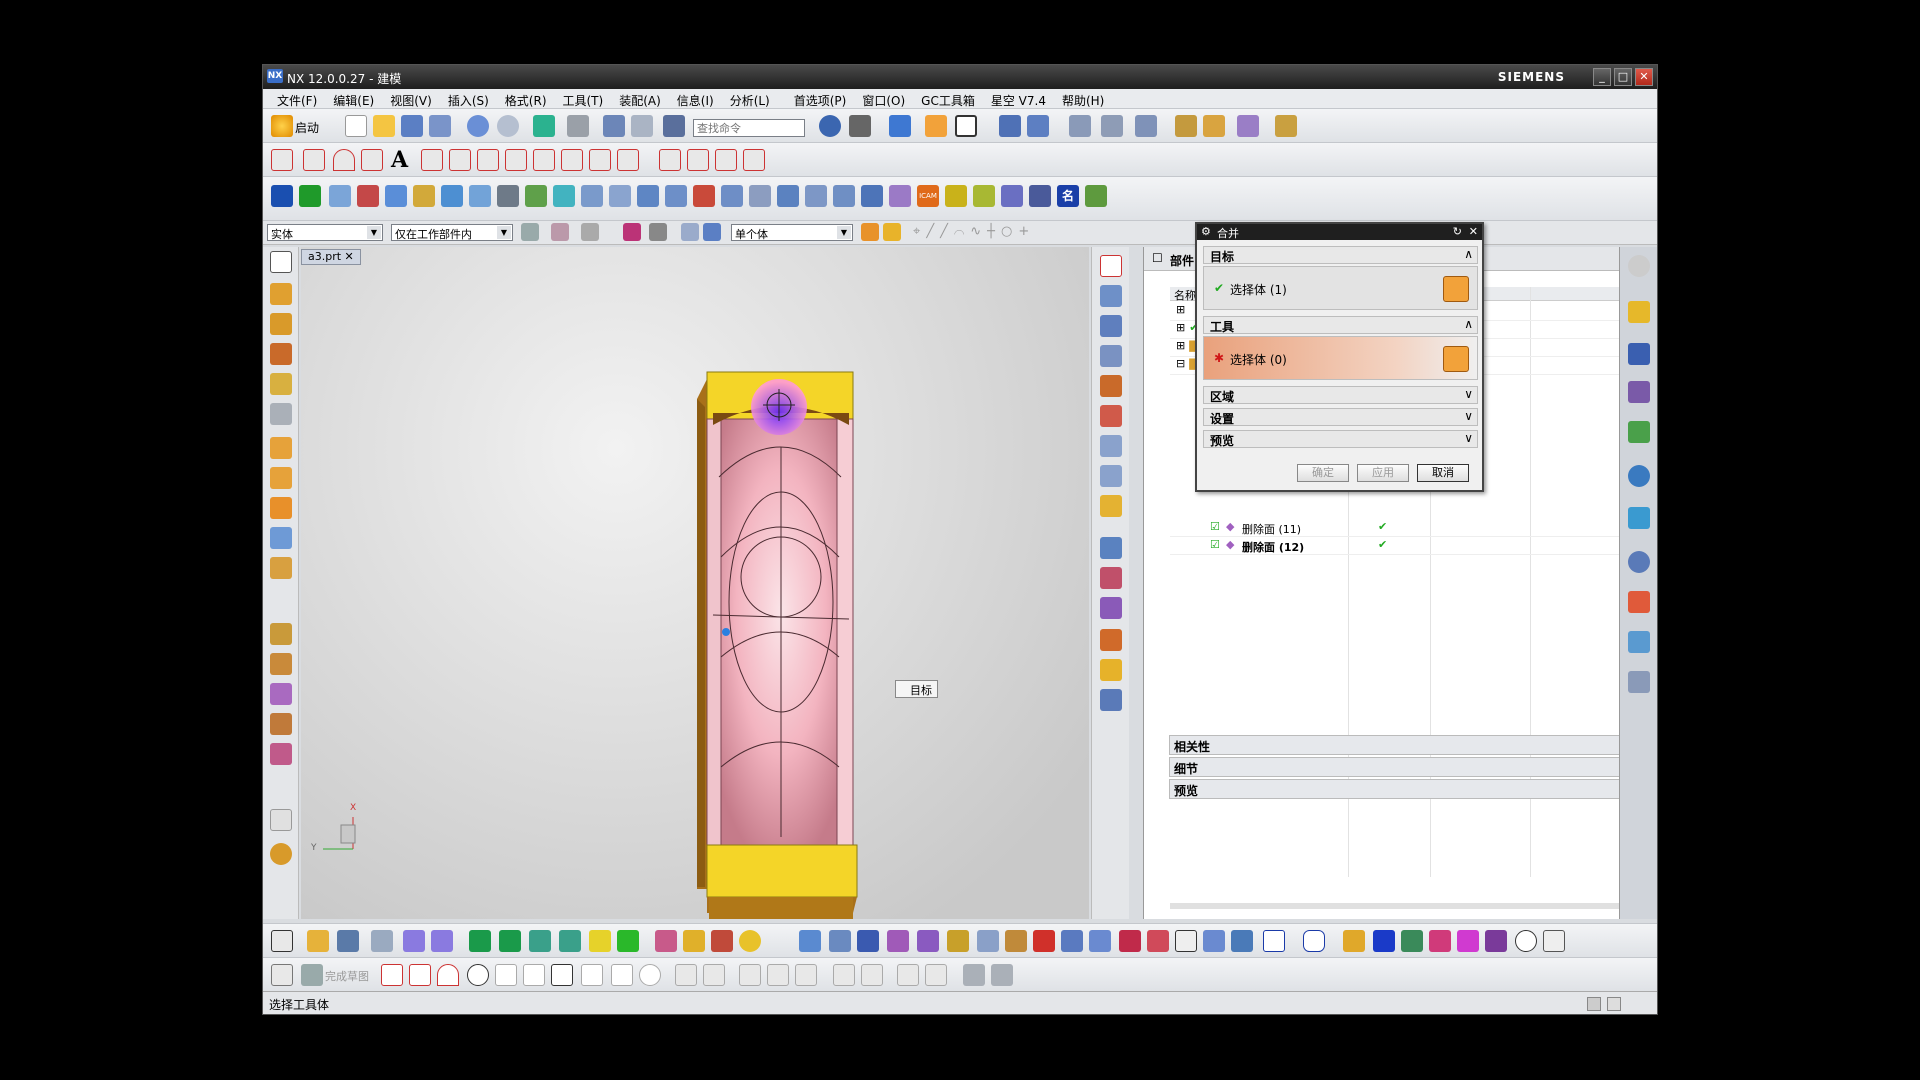  What do you see at coordinates (578, 126) in the screenshot?
I see `layer-icon` at bounding box center [578, 126].